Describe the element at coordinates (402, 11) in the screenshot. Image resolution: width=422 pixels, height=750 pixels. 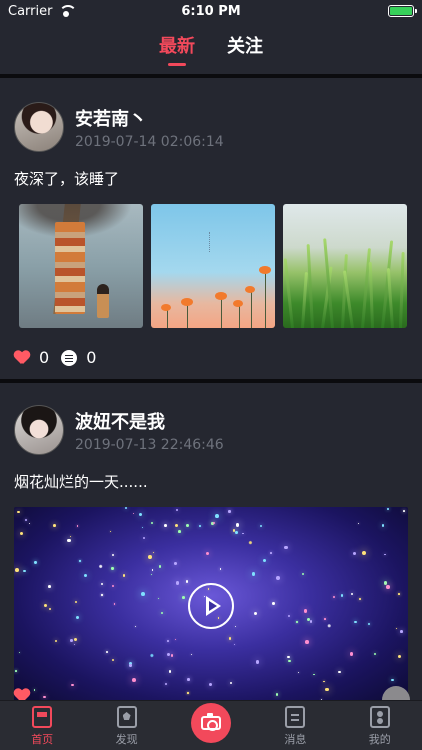
I see `battery-icon` at that location.